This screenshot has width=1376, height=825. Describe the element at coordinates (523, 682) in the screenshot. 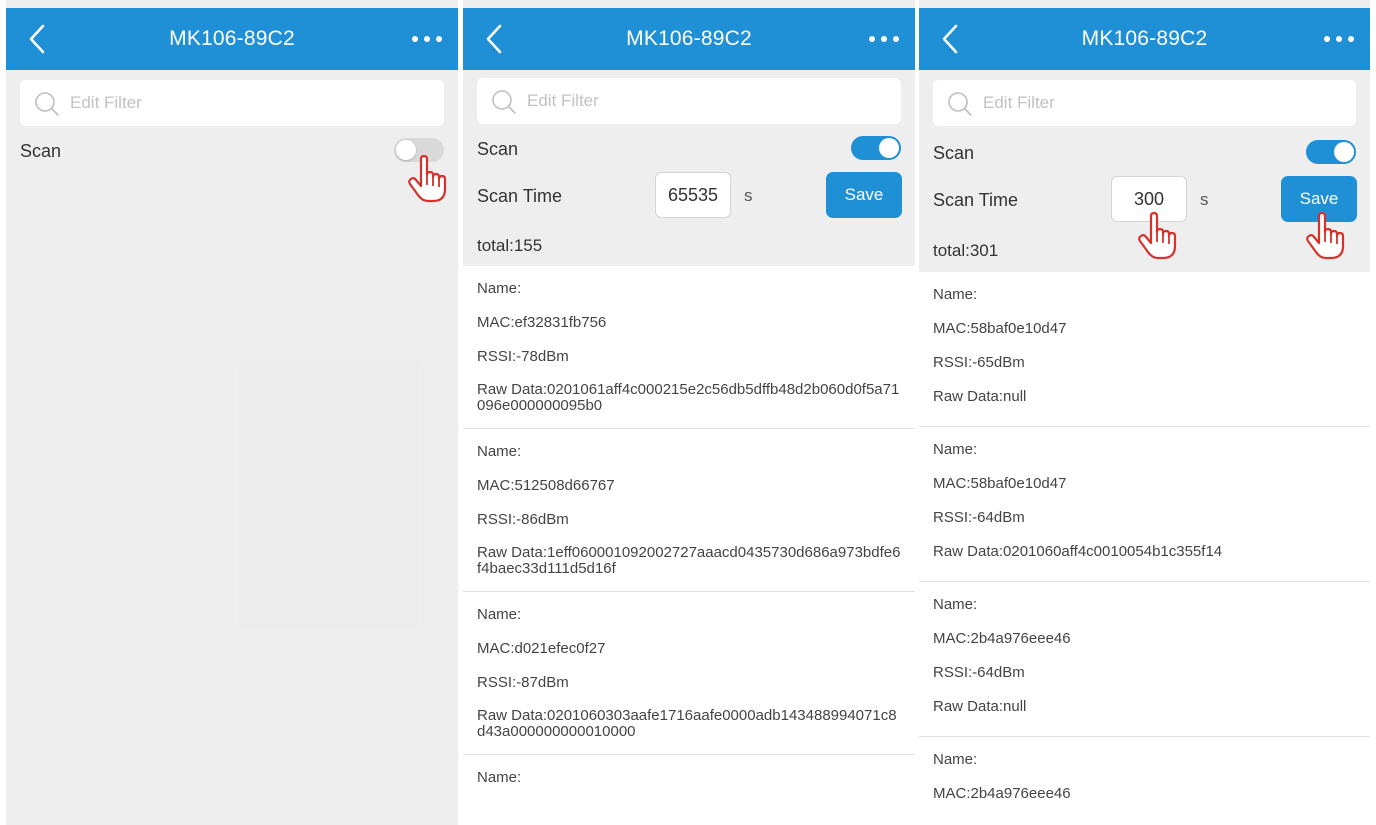

I see `device-rssi: RSSI:-87dBm` at that location.